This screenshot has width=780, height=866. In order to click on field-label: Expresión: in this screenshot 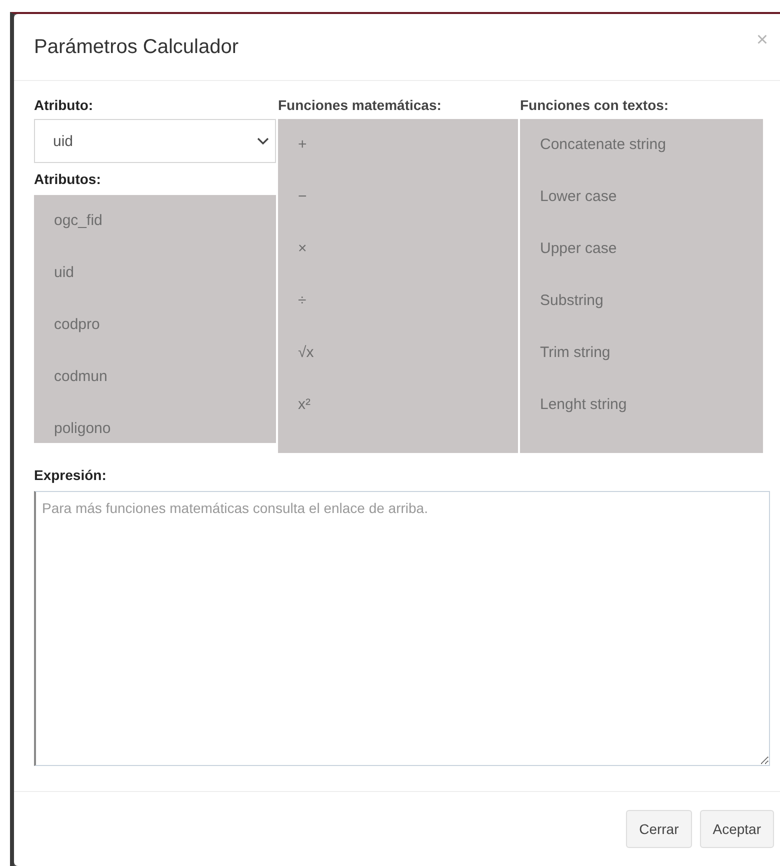, I will do `click(71, 475)`.